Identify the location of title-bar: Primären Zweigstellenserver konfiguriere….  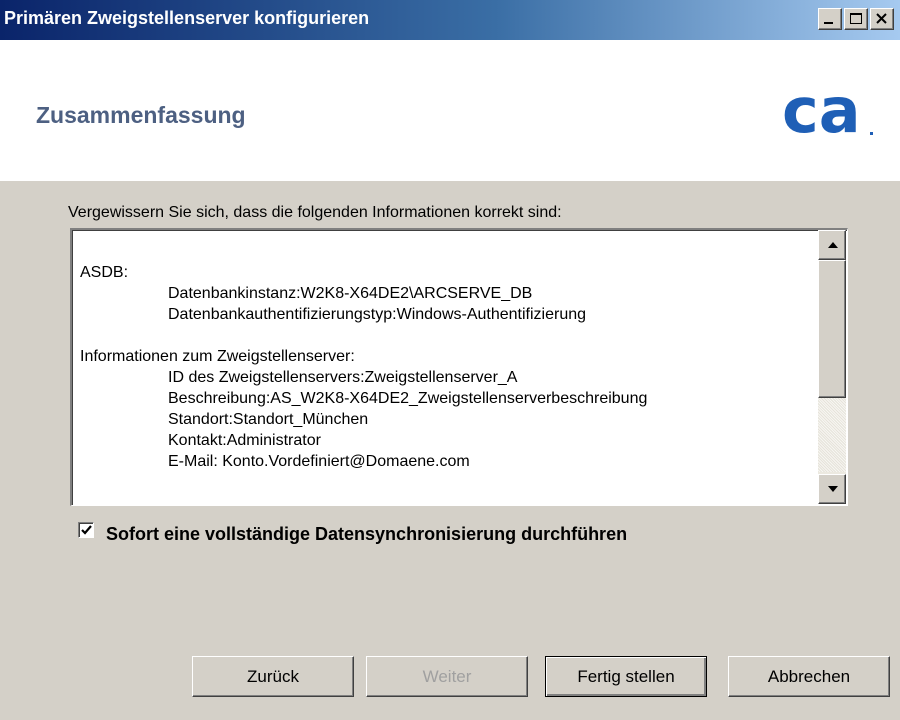
(450, 20).